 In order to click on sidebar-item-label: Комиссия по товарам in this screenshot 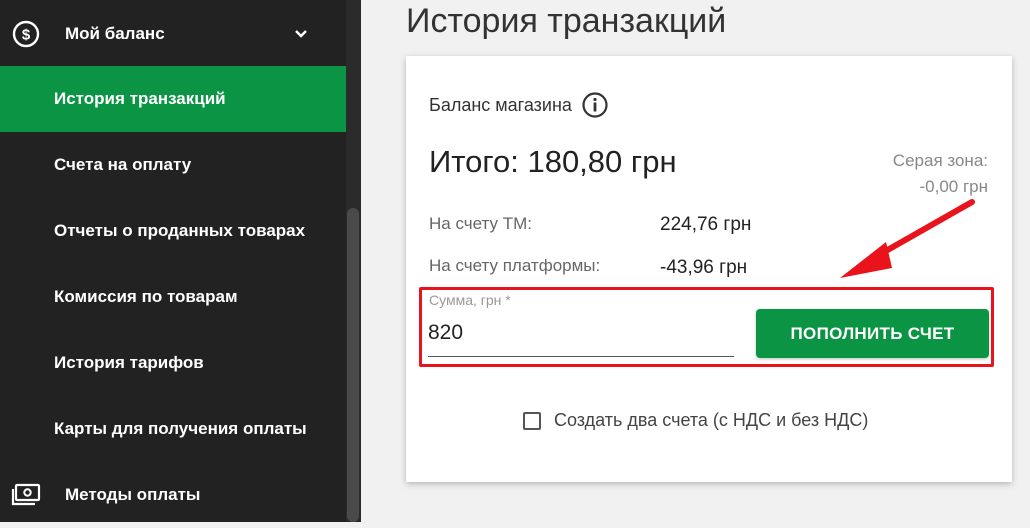, I will do `click(146, 296)`.